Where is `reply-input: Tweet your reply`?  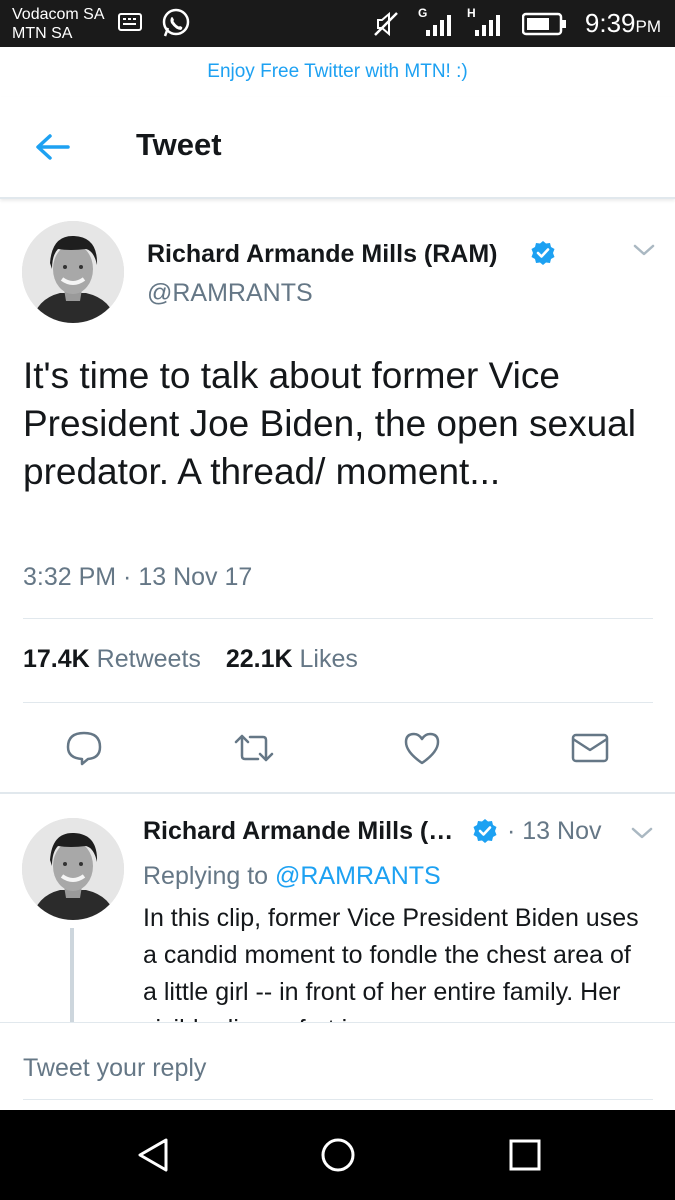 reply-input: Tweet your reply is located at coordinates (114, 1068).